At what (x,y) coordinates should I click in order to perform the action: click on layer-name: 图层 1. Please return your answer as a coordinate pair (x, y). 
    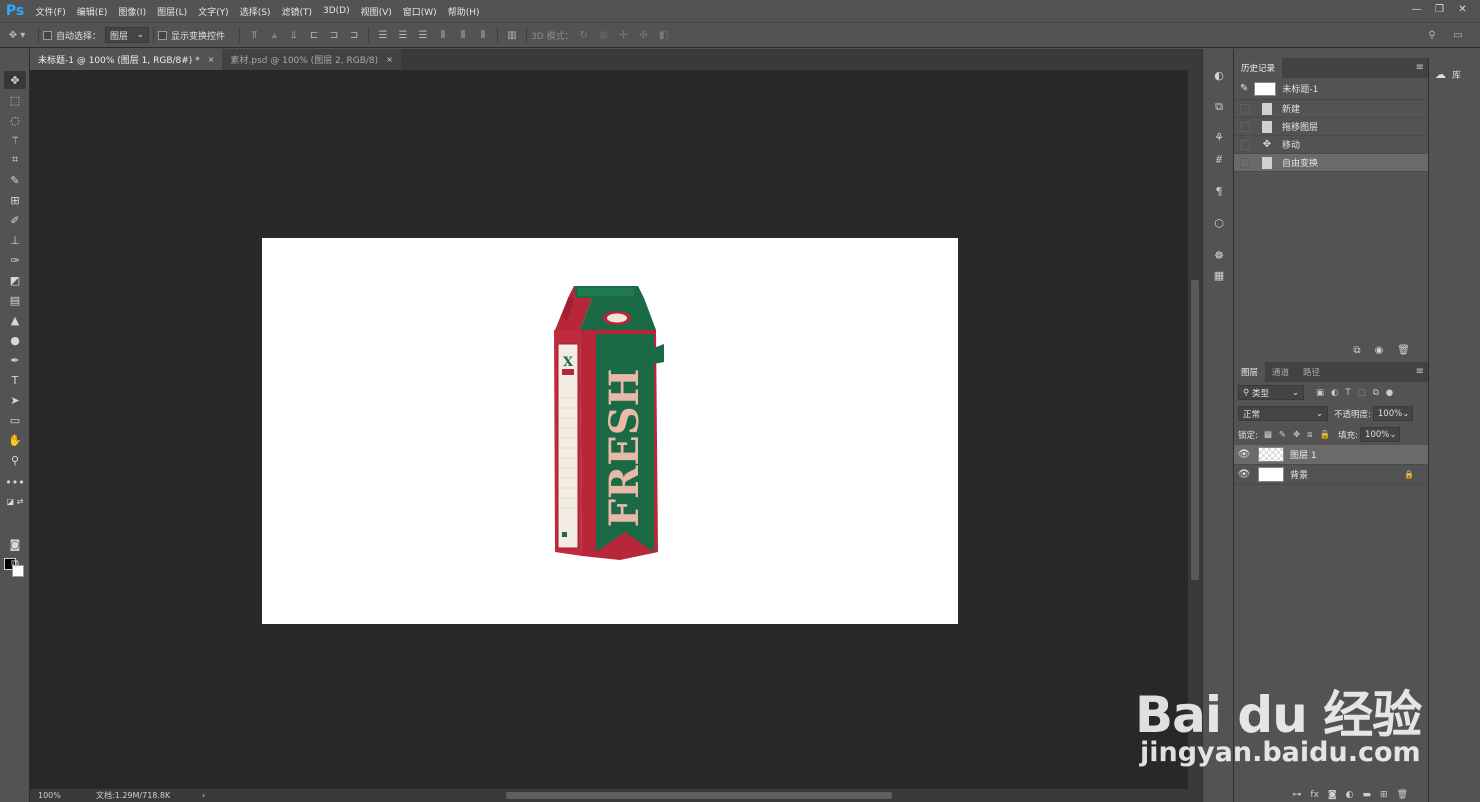
    Looking at the image, I should click on (1303, 454).